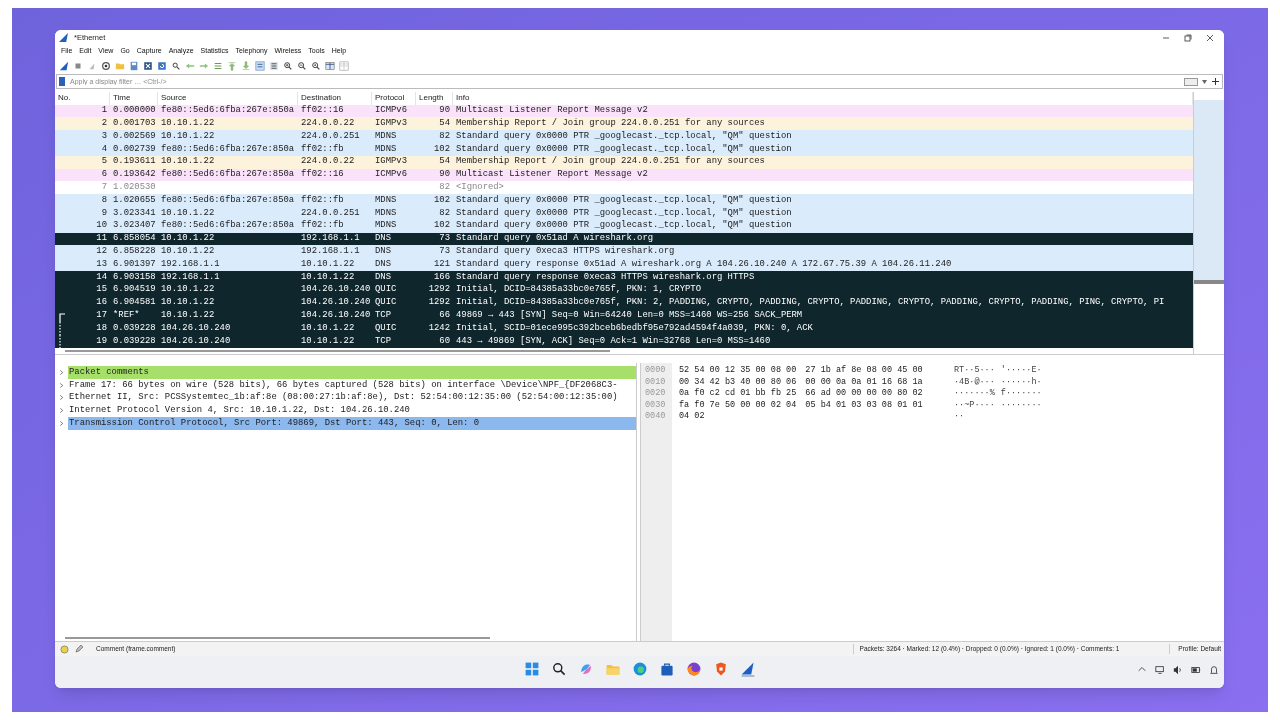 Image resolution: width=1280 pixels, height=720 pixels. I want to click on protocol-tree-item: Frame 17: 66 bytes on wire (528 bits), 66 bytes captured (528 bits) on interface \Device\NPF_{DF2068C3-, so click(352, 385).